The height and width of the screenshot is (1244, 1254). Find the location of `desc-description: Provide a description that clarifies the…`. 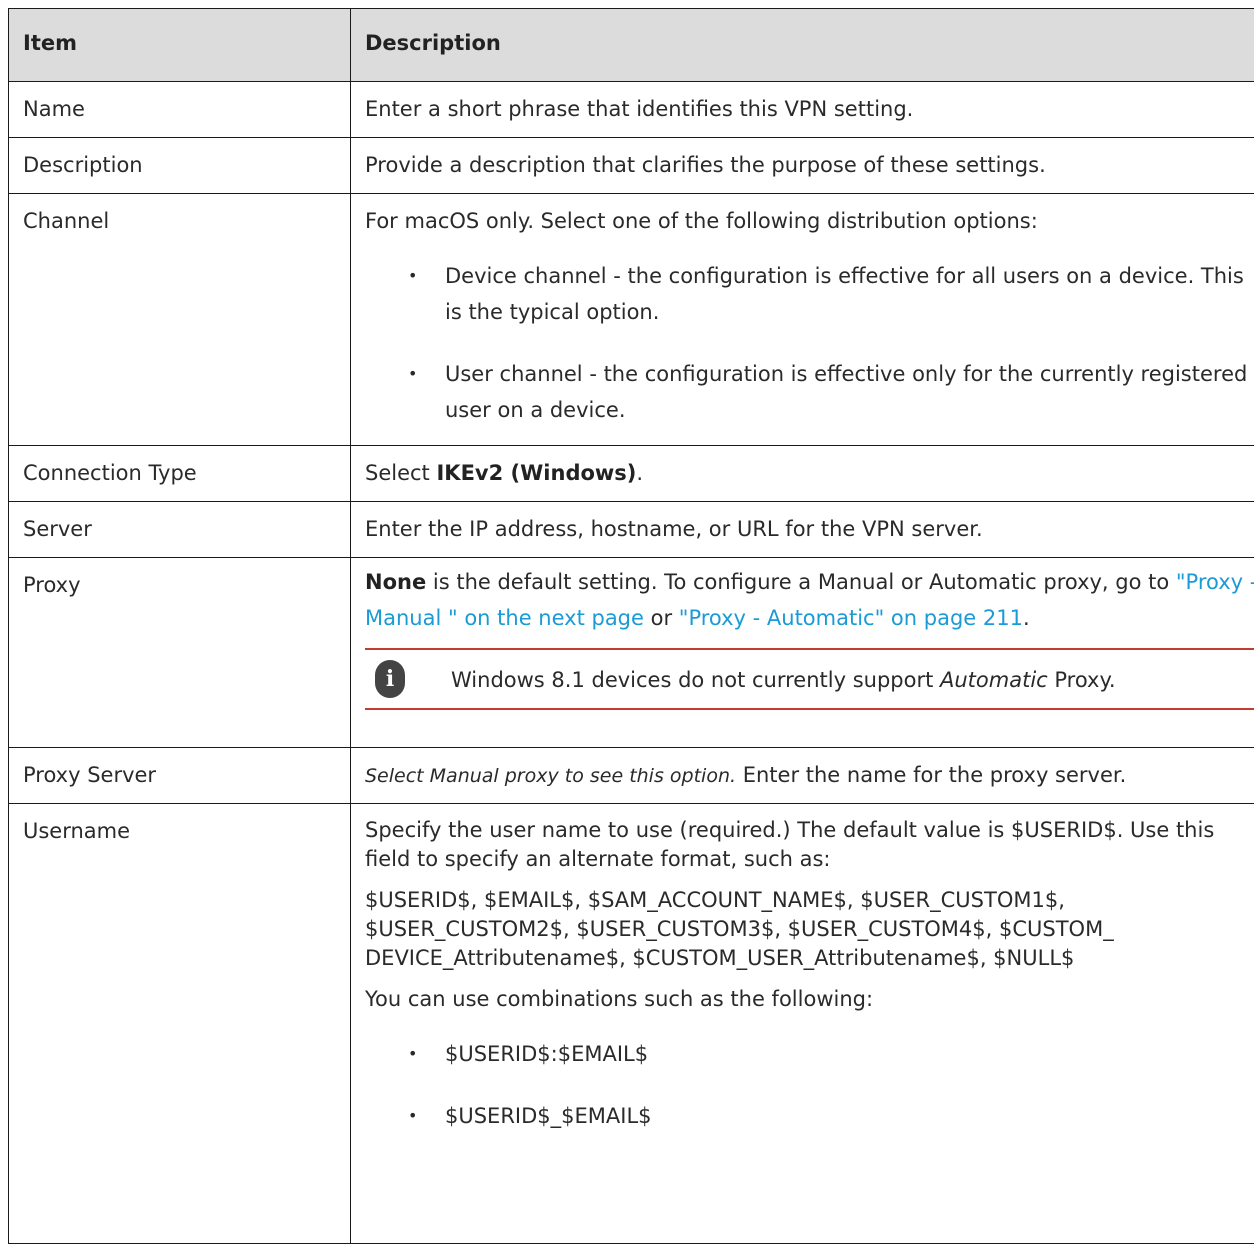

desc-description: Provide a description that clarifies the… is located at coordinates (802, 166).